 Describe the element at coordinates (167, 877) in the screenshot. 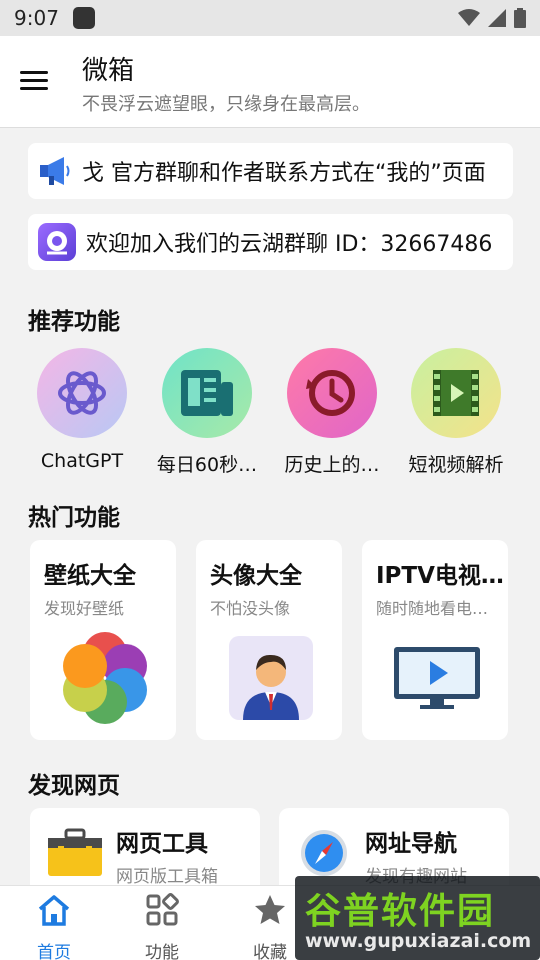

I see `web-card-subtitle: 网页版工具箱` at that location.